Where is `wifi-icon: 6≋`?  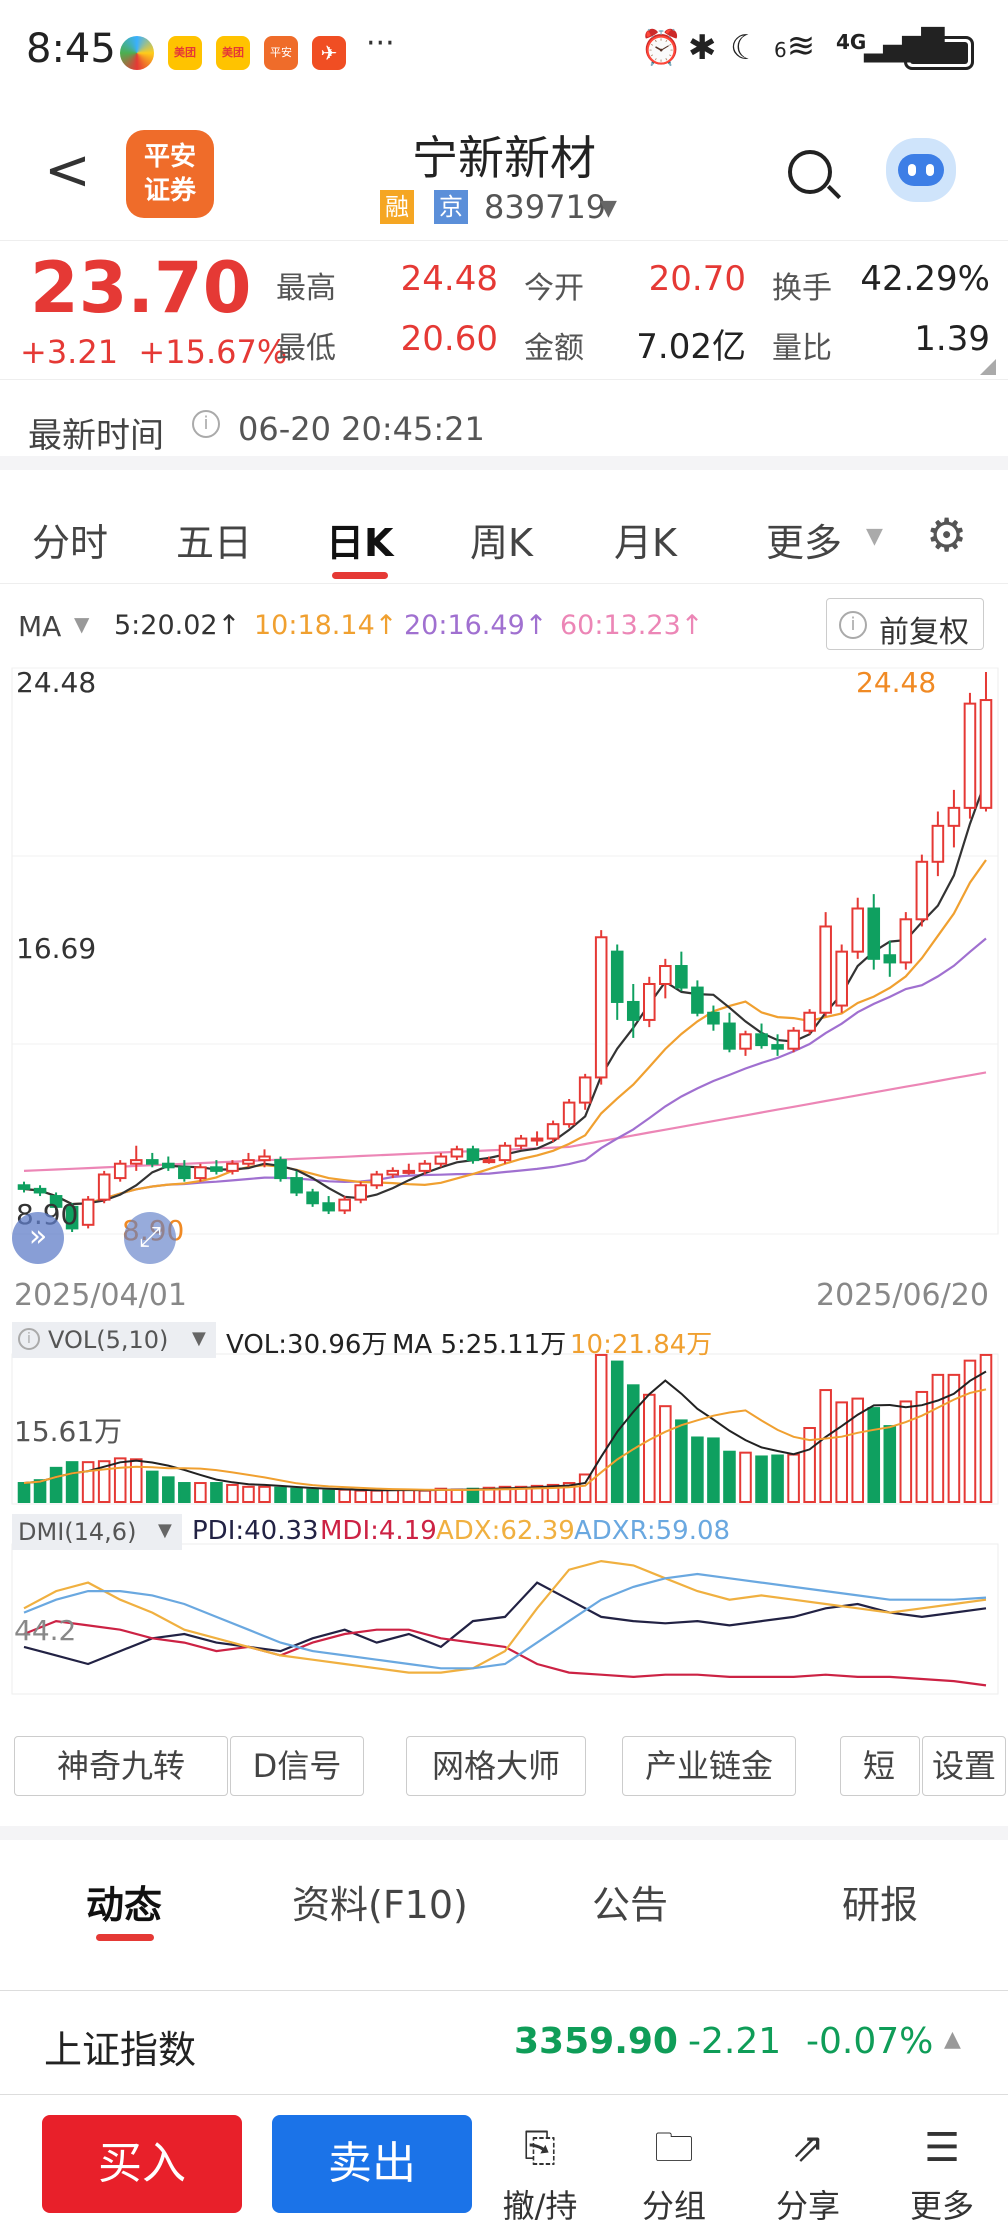
wifi-icon: 6≋ is located at coordinates (795, 46).